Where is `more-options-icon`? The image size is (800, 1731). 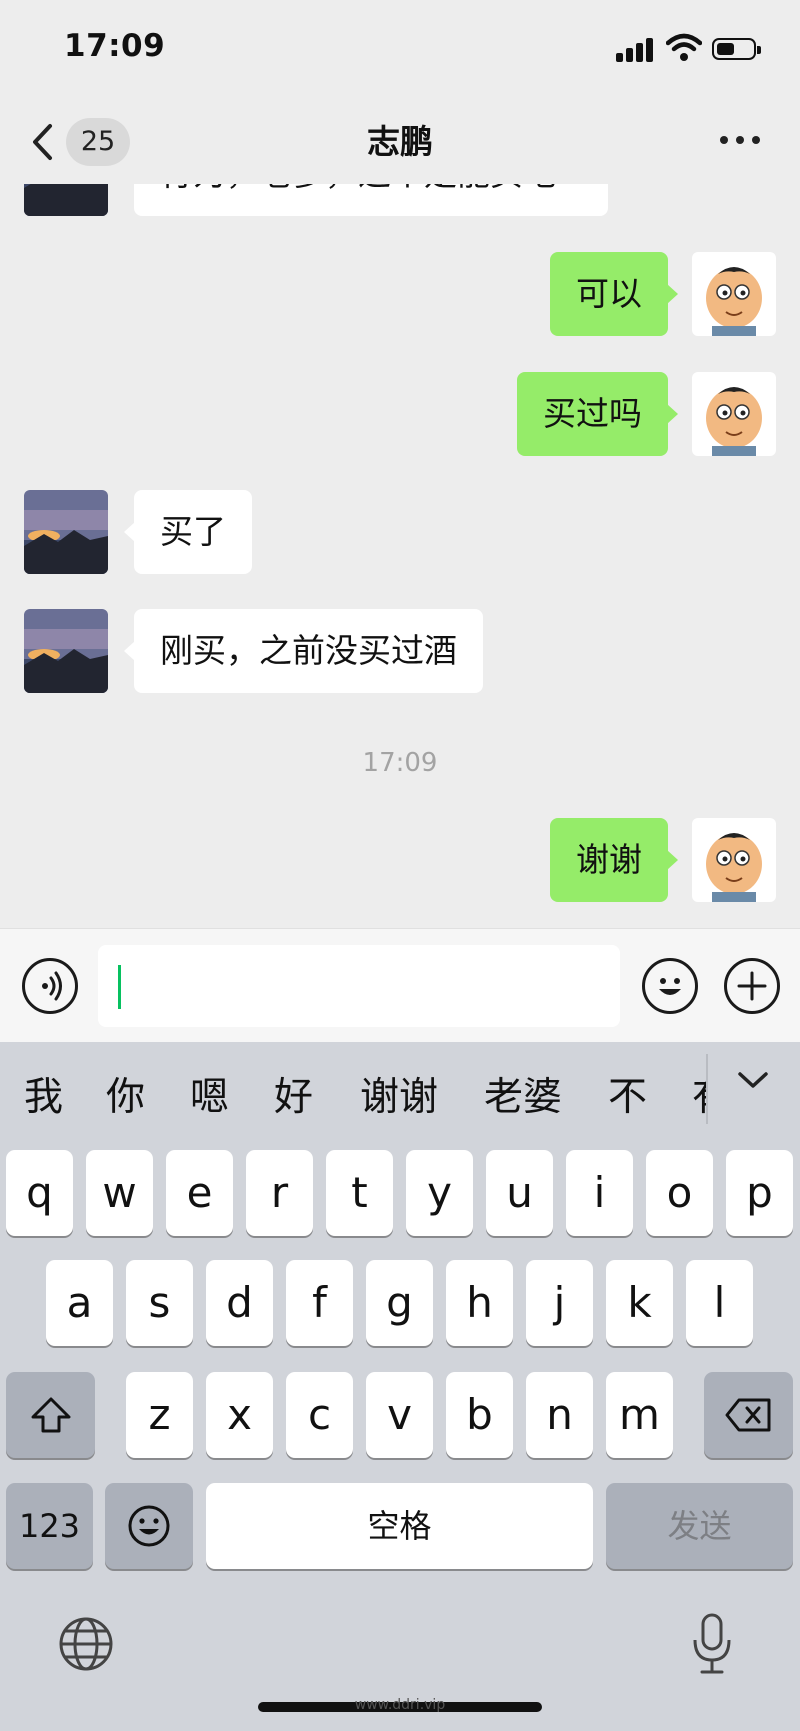 more-options-icon is located at coordinates (740, 141).